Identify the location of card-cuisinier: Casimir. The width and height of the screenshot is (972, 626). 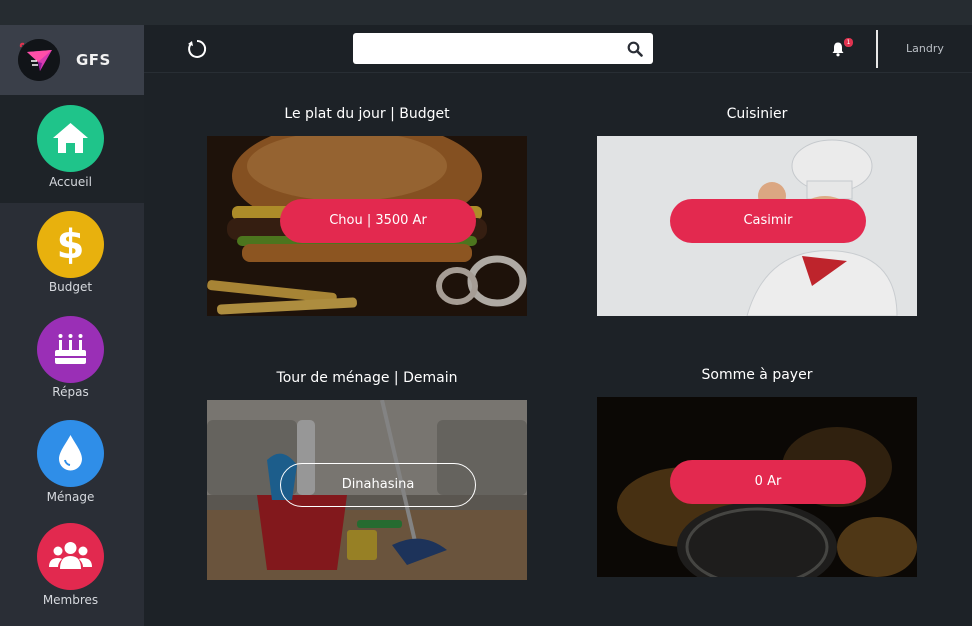
(757, 226).